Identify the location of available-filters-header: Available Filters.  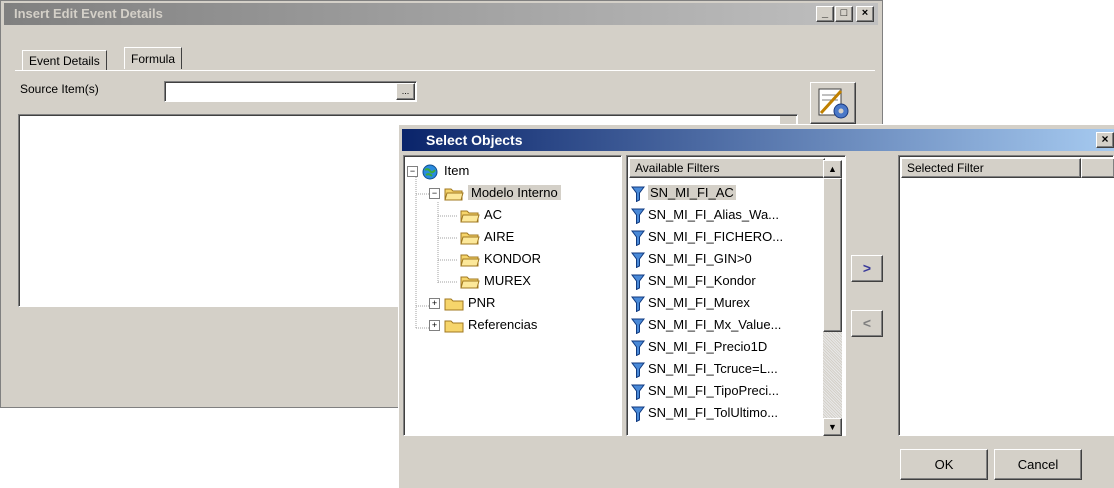
(727, 168).